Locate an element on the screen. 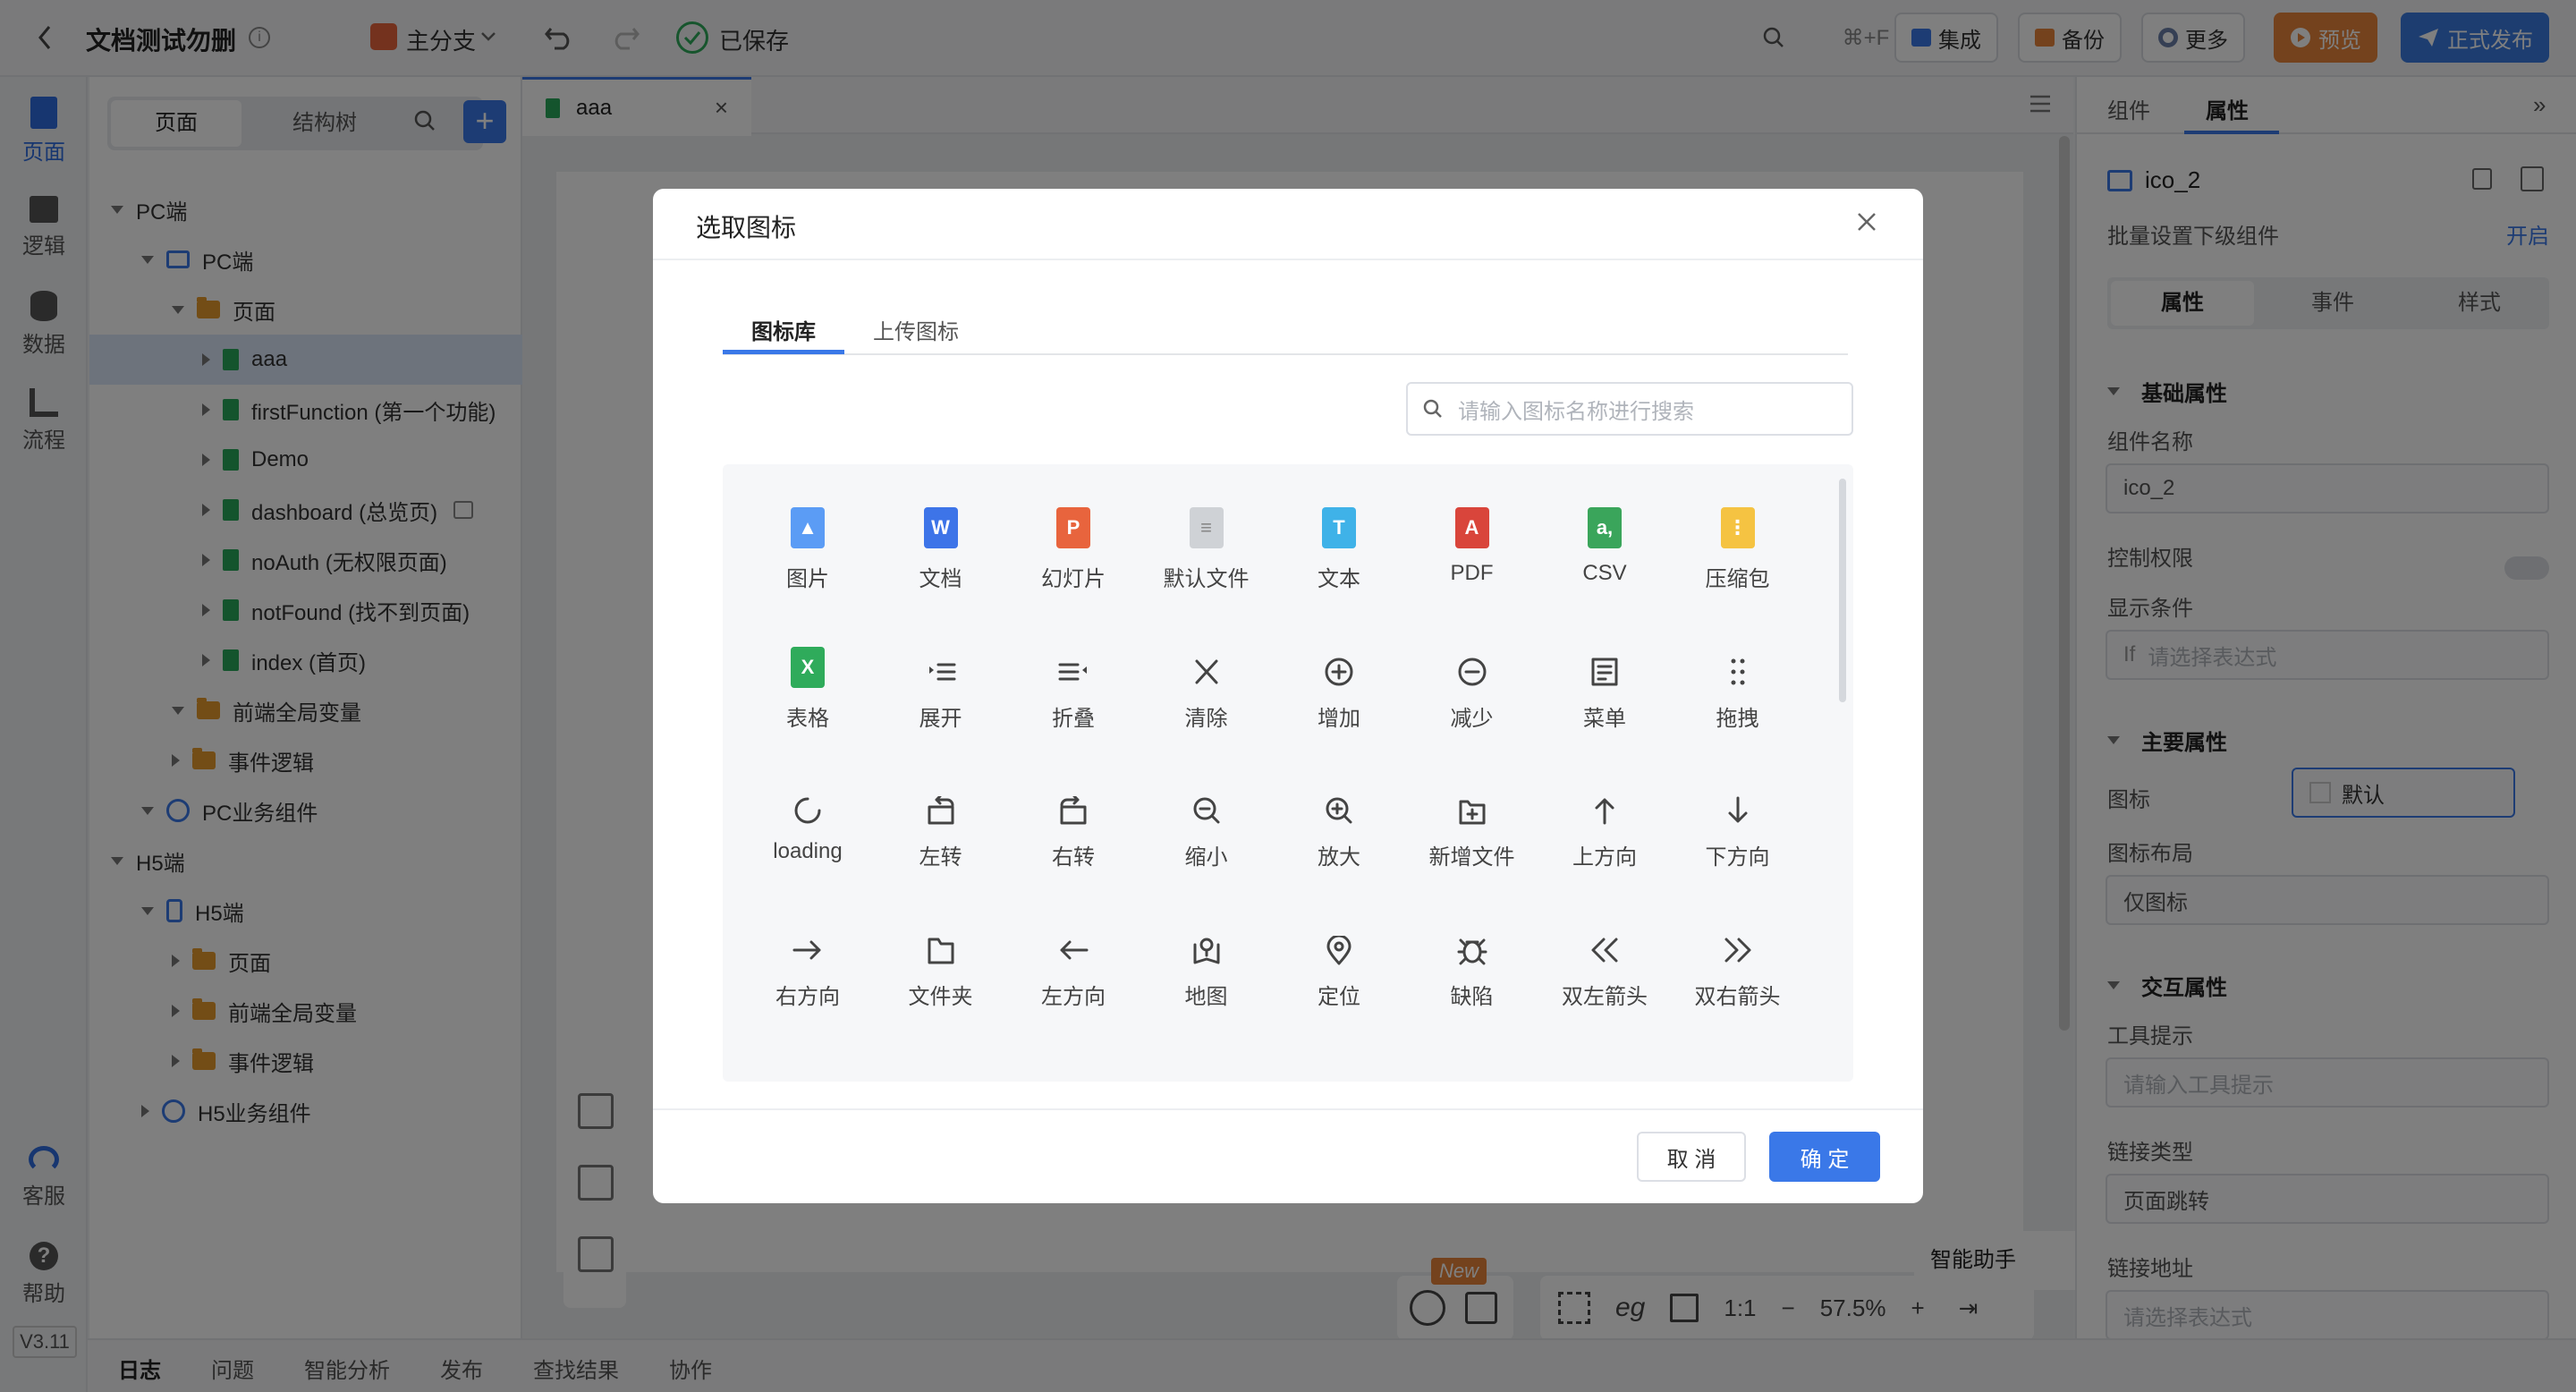 Image resolution: width=2576 pixels, height=1392 pixels. icon-option: 拖拽 is located at coordinates (1738, 673).